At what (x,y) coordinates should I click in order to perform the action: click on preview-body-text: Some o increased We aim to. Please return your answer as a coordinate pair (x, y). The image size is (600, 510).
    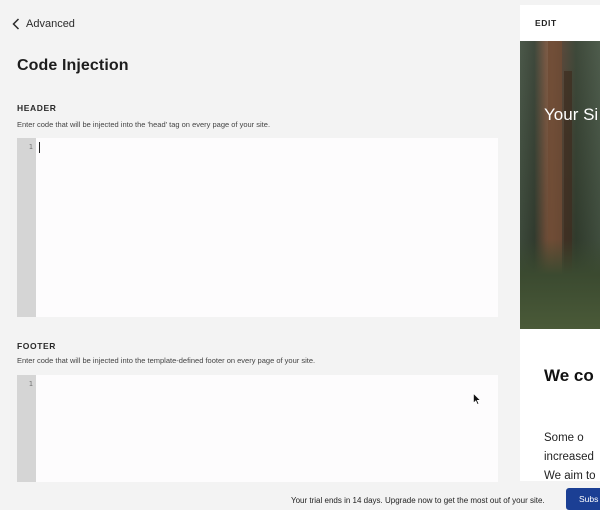
    Looking at the image, I should click on (572, 455).